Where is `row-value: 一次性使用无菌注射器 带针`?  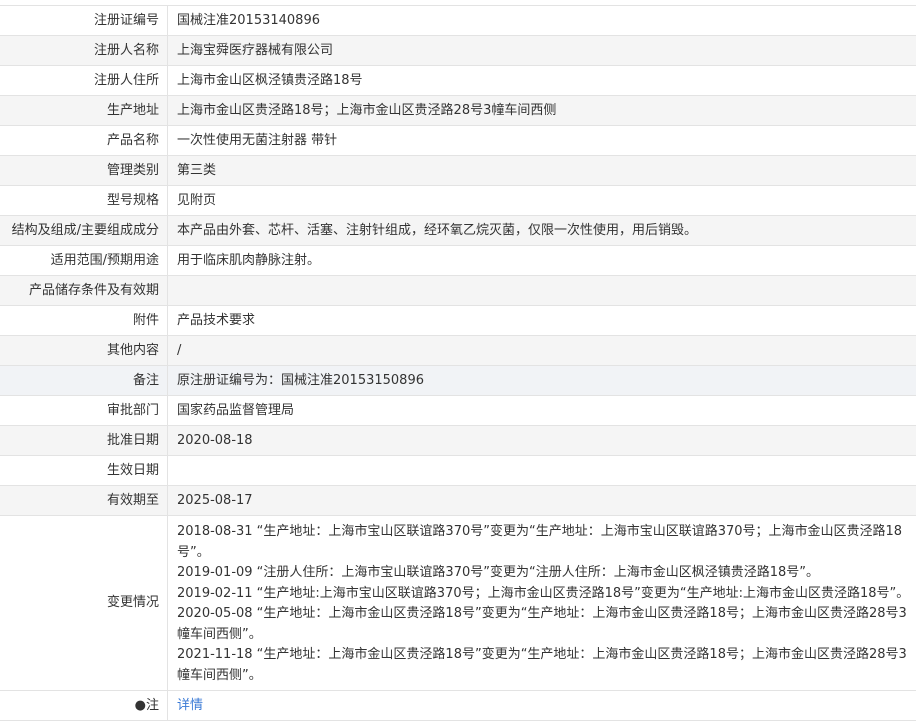 row-value: 一次性使用无菌注射器 带针 is located at coordinates (541, 140).